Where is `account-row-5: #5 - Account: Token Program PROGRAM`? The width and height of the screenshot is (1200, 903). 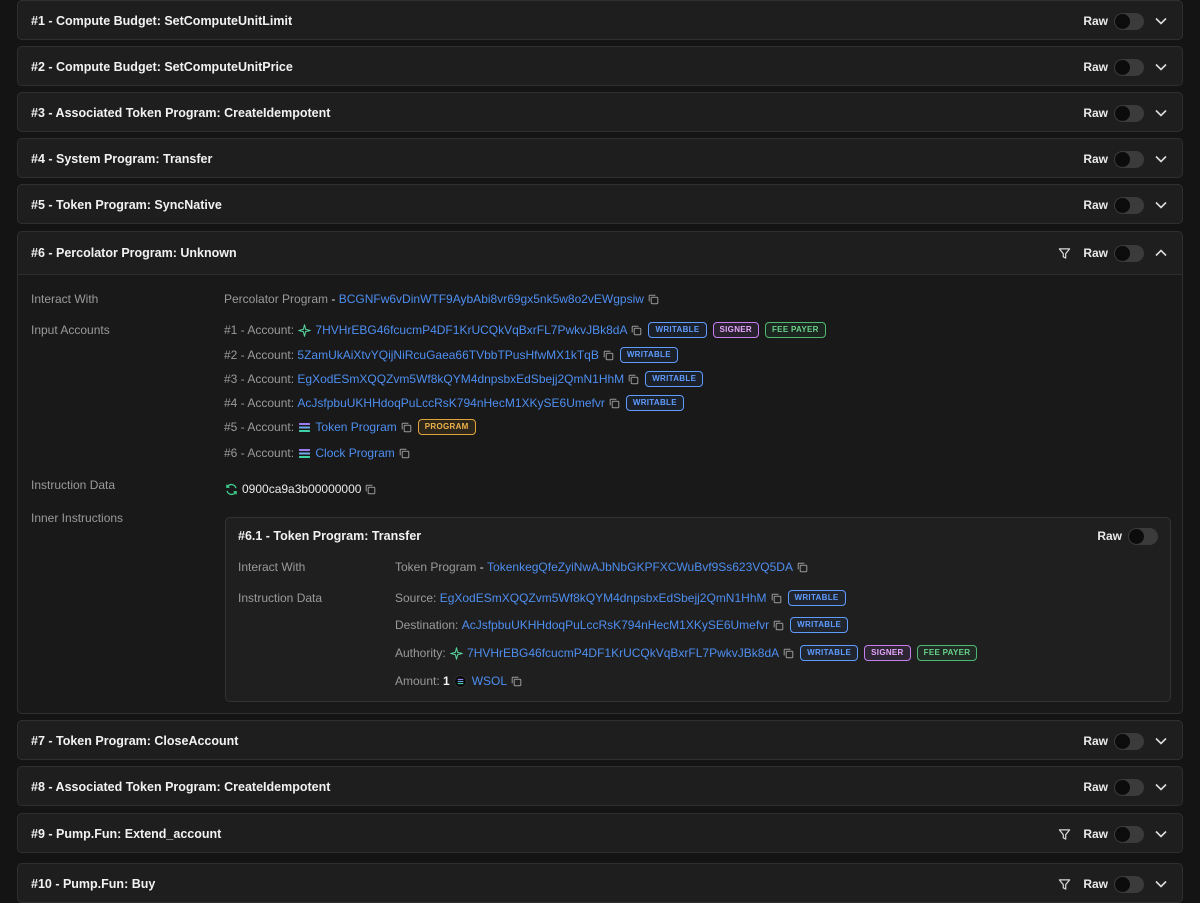
account-row-5: #5 - Account: Token Program PROGRAM is located at coordinates (350, 427).